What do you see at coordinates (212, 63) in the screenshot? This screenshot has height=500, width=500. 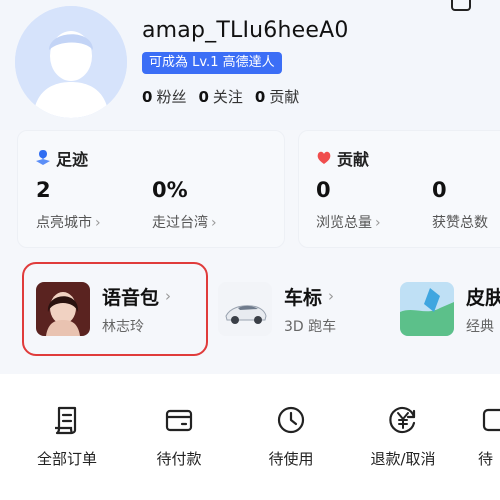 I see `level-badge: 可成為 Lv.1 高德達人` at bounding box center [212, 63].